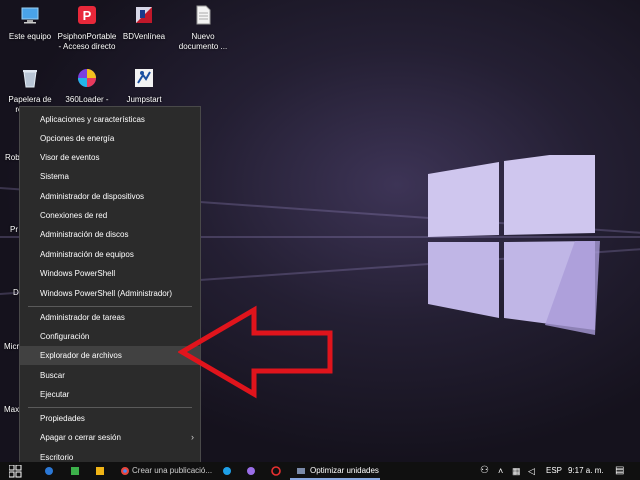  I want to click on desktop-icon-psiphon: P PsiphonPortable - Acceso directo, so click(87, 28).